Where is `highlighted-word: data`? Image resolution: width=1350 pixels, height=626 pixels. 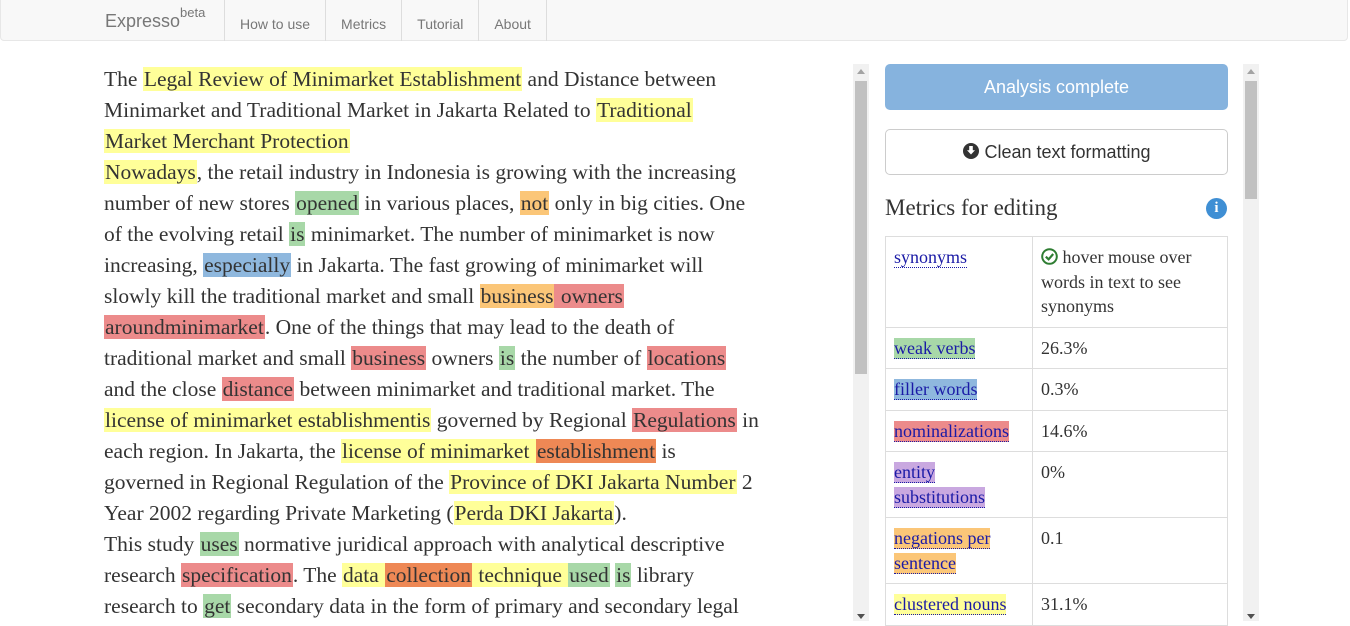
highlighted-word: data is located at coordinates (364, 575).